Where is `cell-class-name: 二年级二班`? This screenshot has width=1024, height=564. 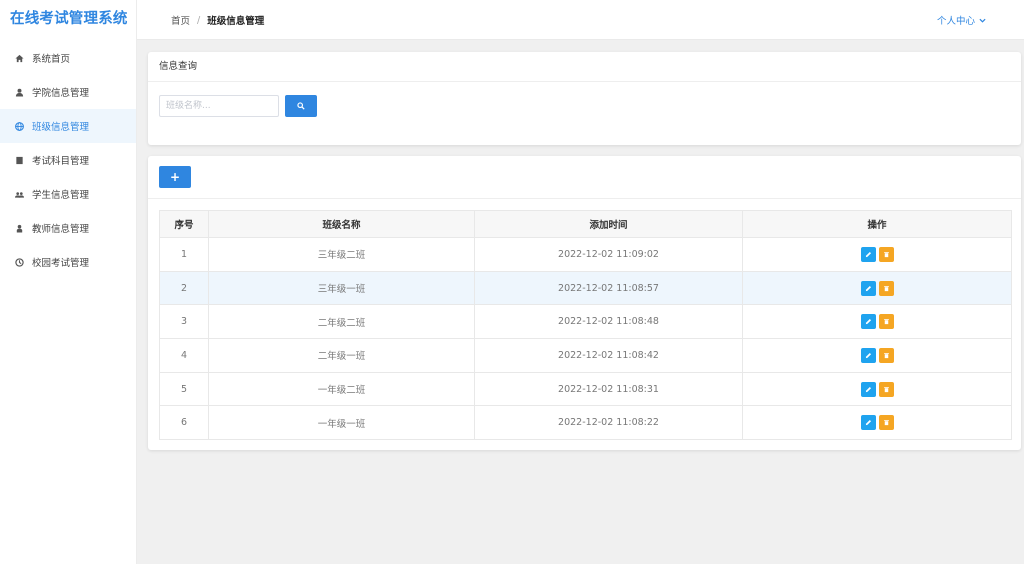
cell-class-name: 二年级二班 is located at coordinates (341, 322).